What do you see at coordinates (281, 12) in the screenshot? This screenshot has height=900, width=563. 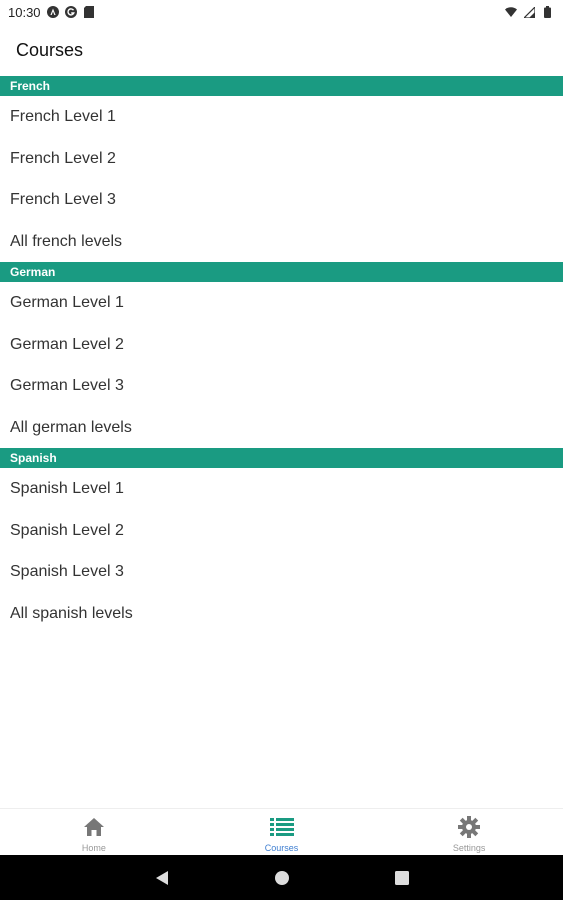 I see `status-bar: 10:30` at bounding box center [281, 12].